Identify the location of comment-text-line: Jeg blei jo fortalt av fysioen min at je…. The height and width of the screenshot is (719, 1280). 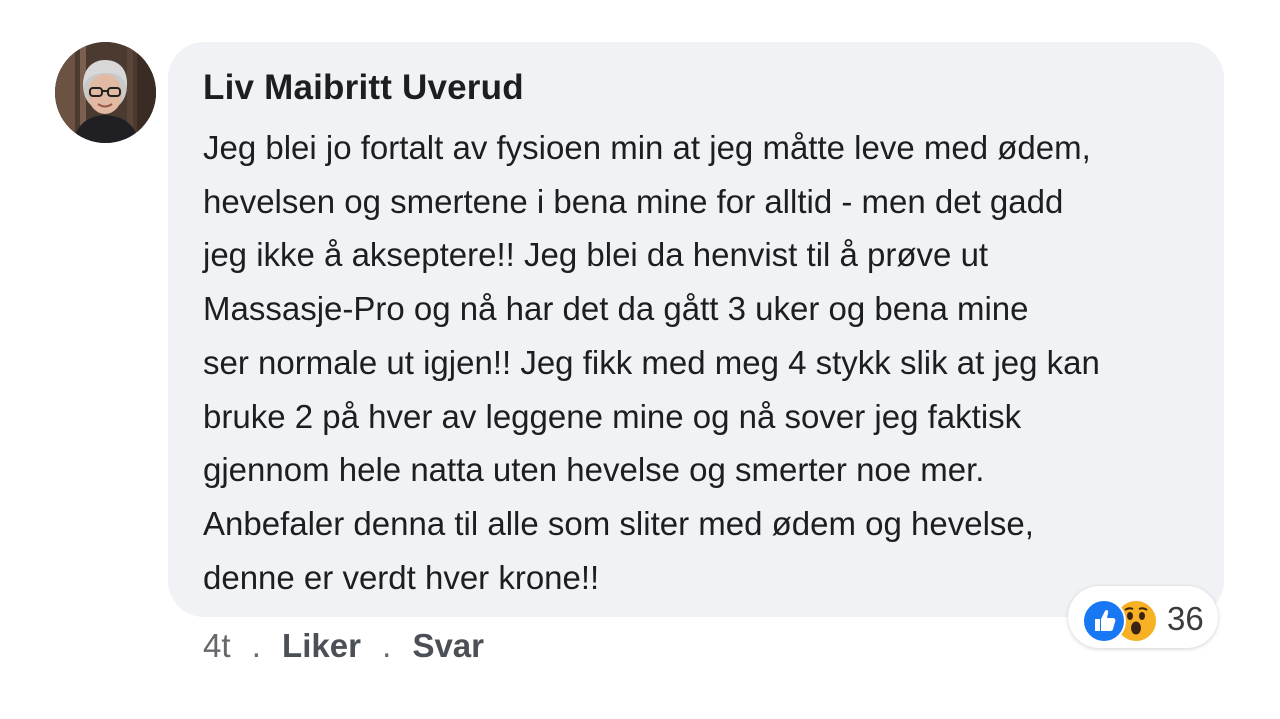
(647, 147).